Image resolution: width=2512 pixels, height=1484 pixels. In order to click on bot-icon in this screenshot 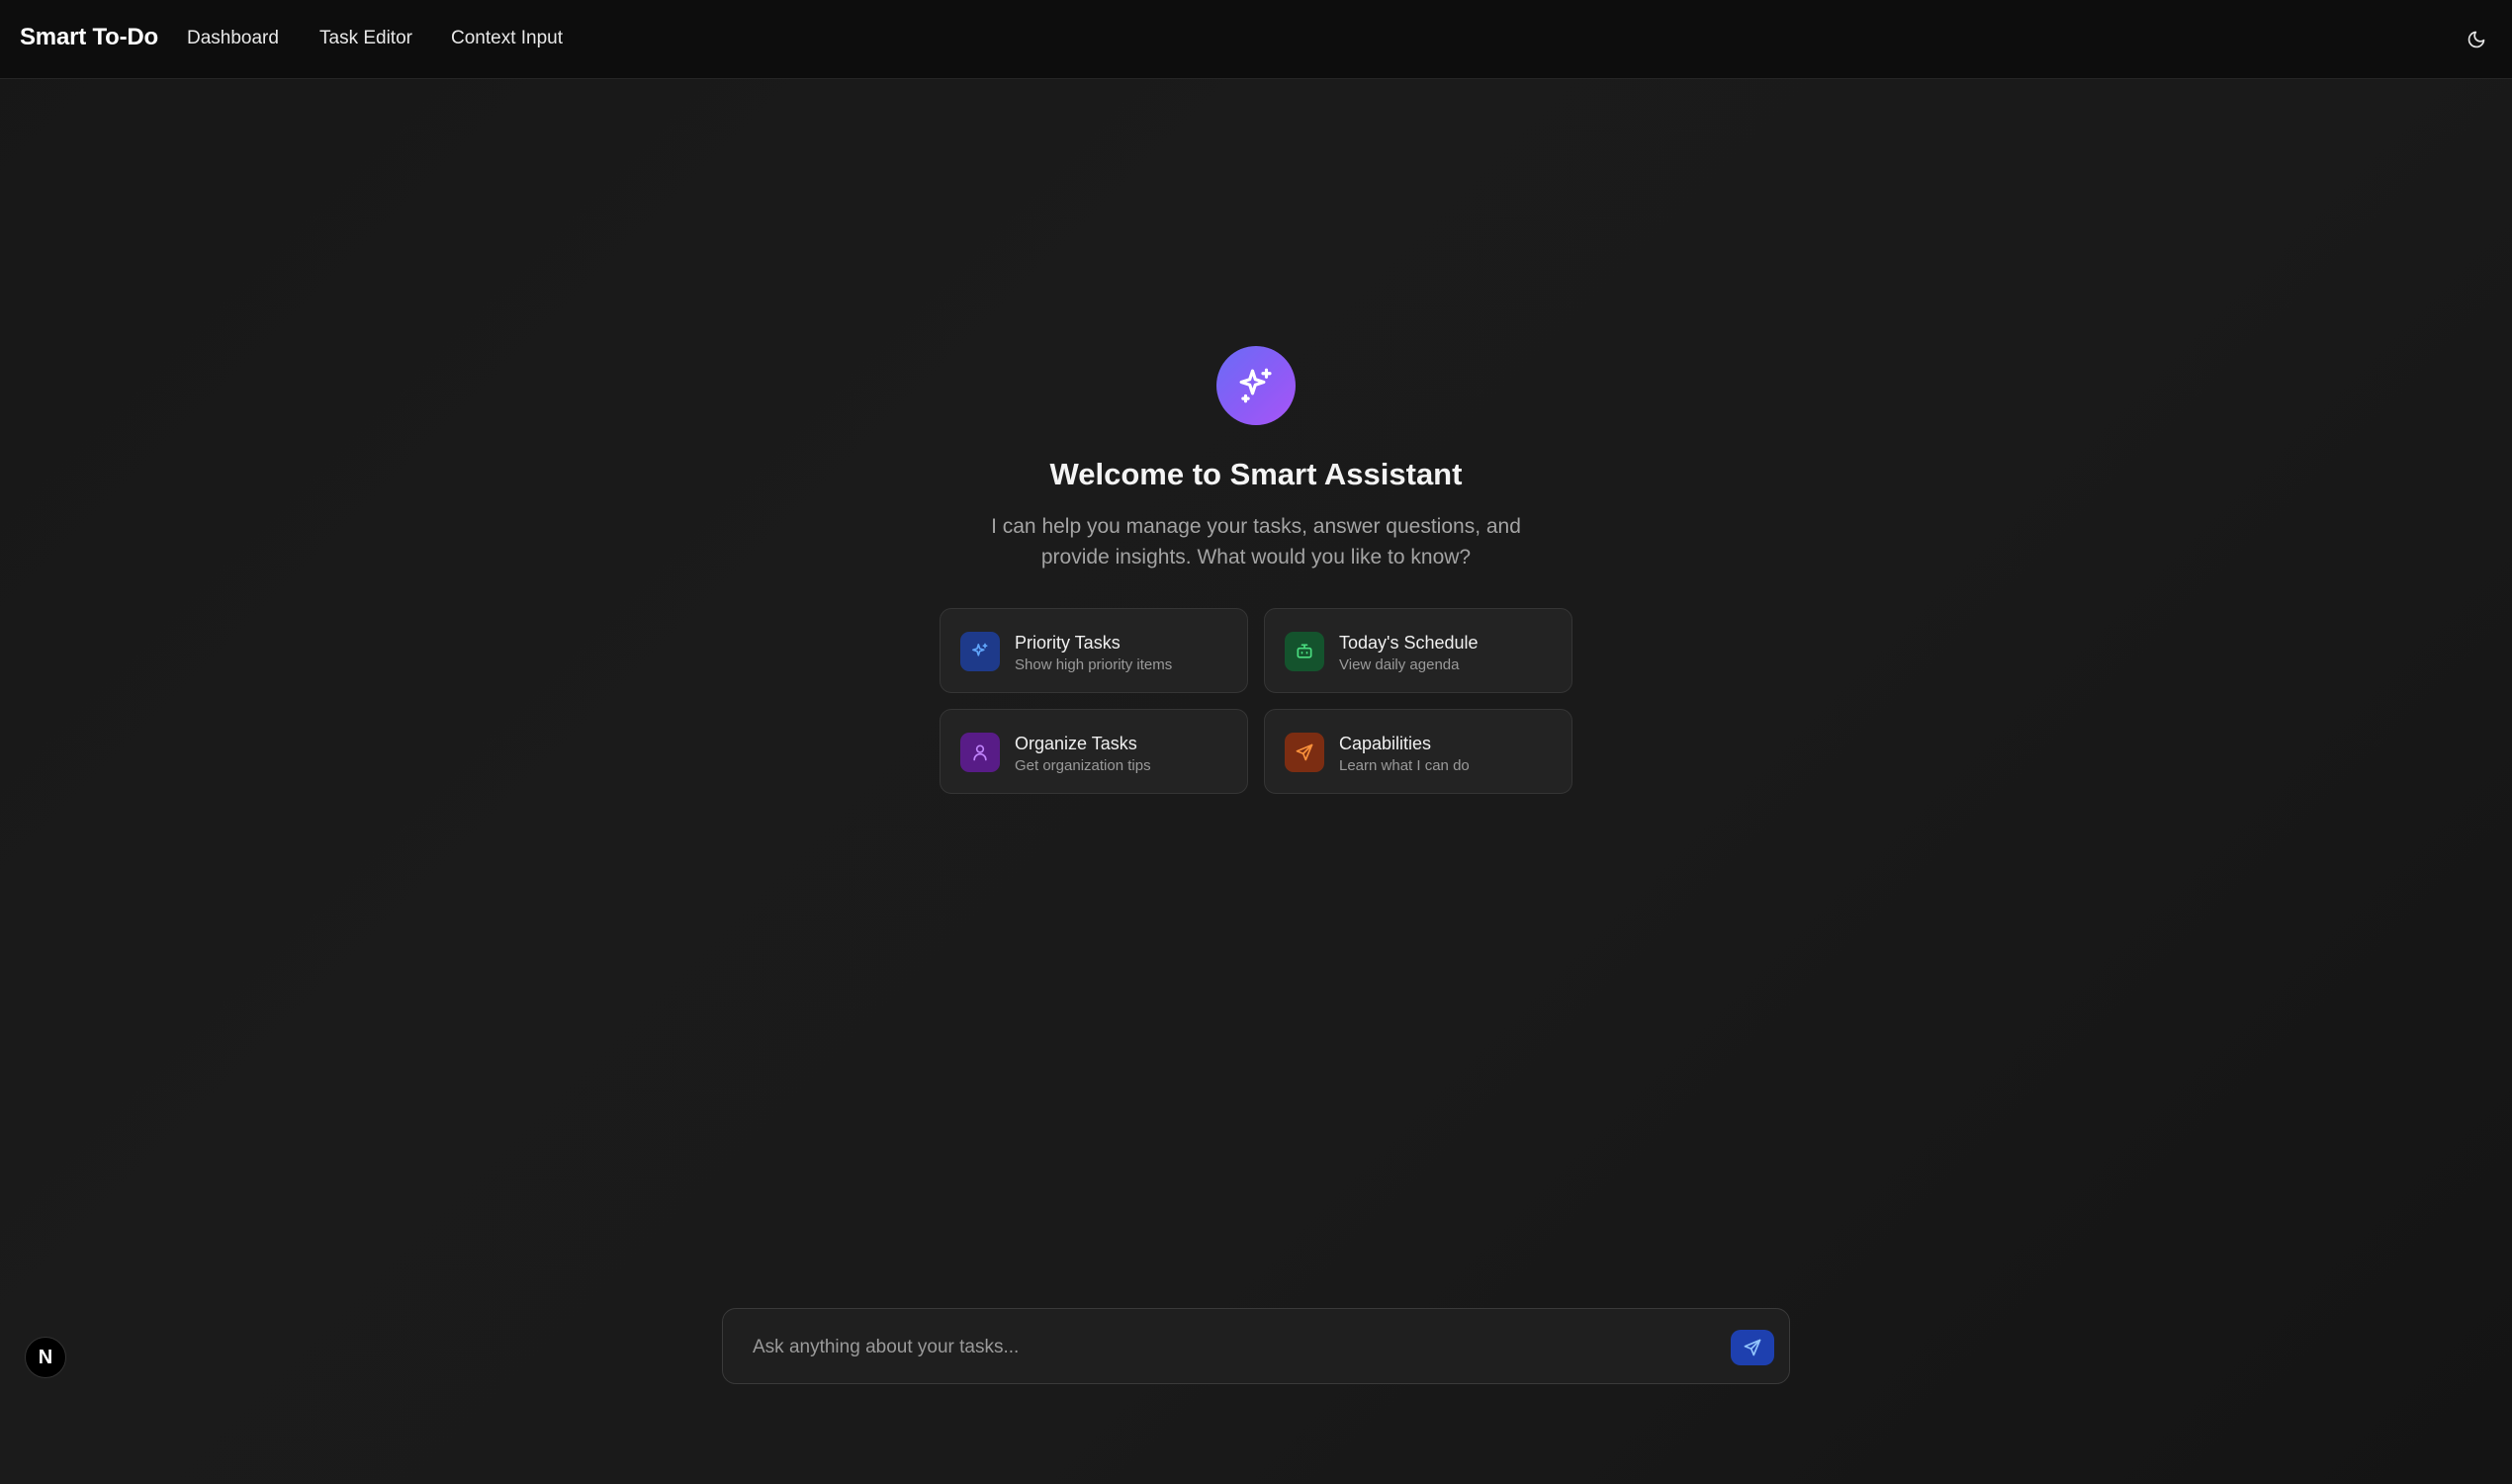, I will do `click(1304, 651)`.